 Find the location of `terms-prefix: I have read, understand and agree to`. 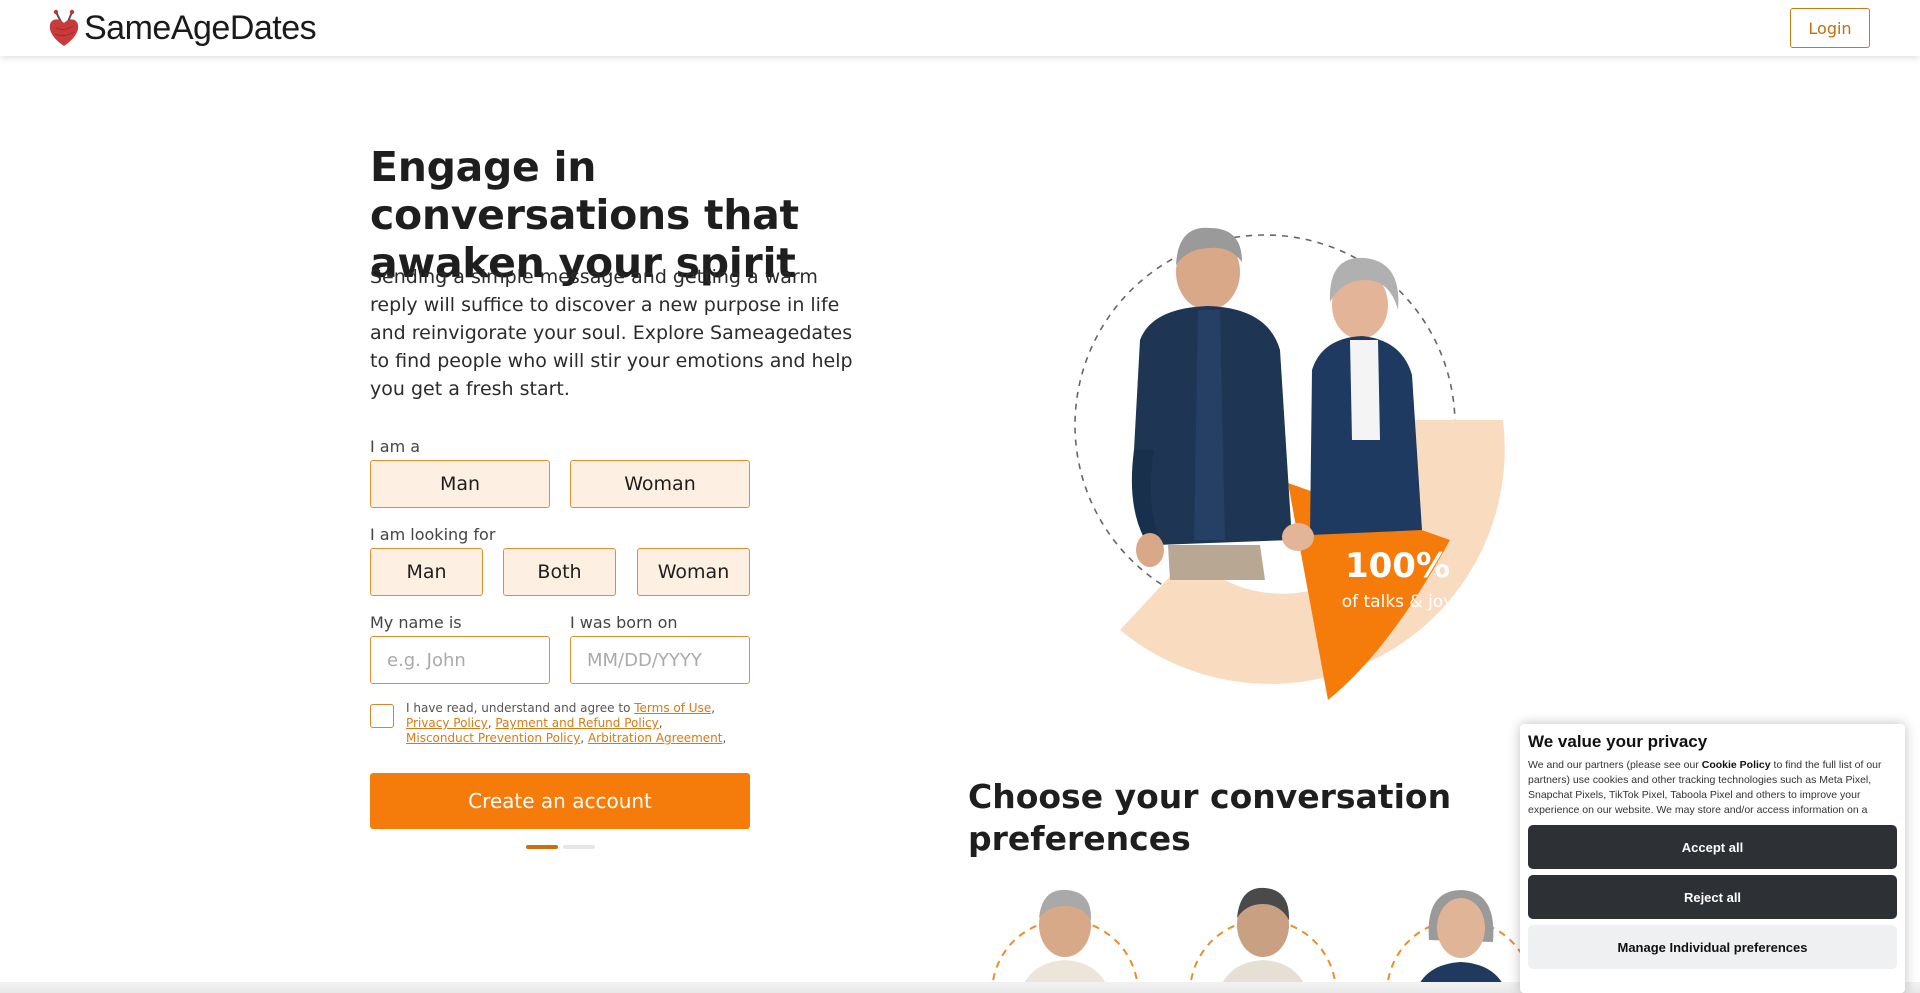

terms-prefix: I have read, understand and agree to is located at coordinates (518, 708).